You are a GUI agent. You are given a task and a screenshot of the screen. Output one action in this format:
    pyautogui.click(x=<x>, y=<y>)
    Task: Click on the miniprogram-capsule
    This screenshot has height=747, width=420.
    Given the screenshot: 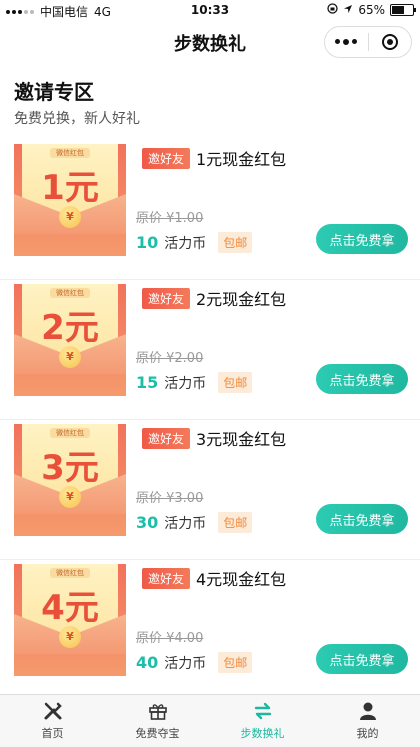 What is the action you would take?
    pyautogui.click(x=368, y=42)
    